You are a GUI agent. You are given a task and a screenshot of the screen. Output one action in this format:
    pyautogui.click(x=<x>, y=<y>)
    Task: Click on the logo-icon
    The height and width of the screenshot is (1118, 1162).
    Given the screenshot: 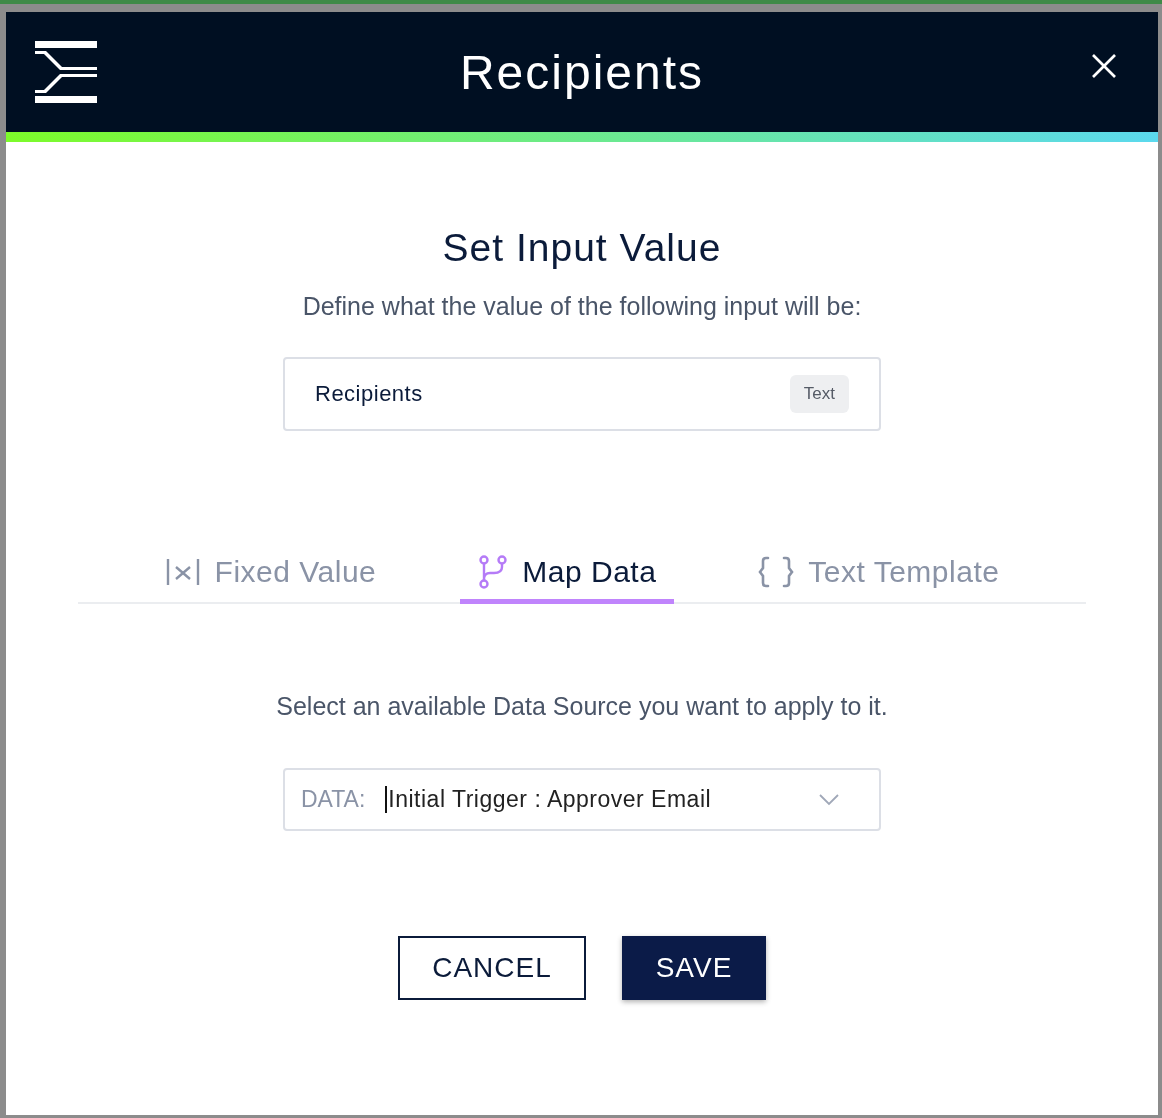 What is the action you would take?
    pyautogui.click(x=66, y=72)
    